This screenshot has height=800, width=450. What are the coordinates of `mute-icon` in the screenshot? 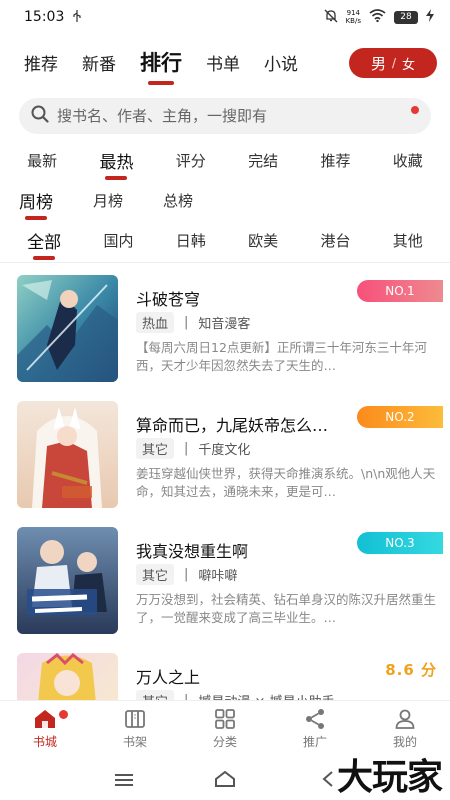 It's located at (331, 17).